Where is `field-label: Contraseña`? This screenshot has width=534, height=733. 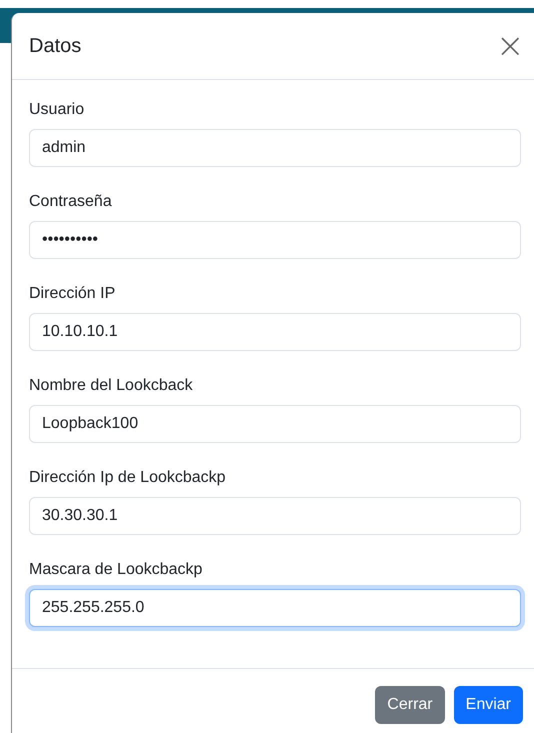 field-label: Contraseña is located at coordinates (71, 202).